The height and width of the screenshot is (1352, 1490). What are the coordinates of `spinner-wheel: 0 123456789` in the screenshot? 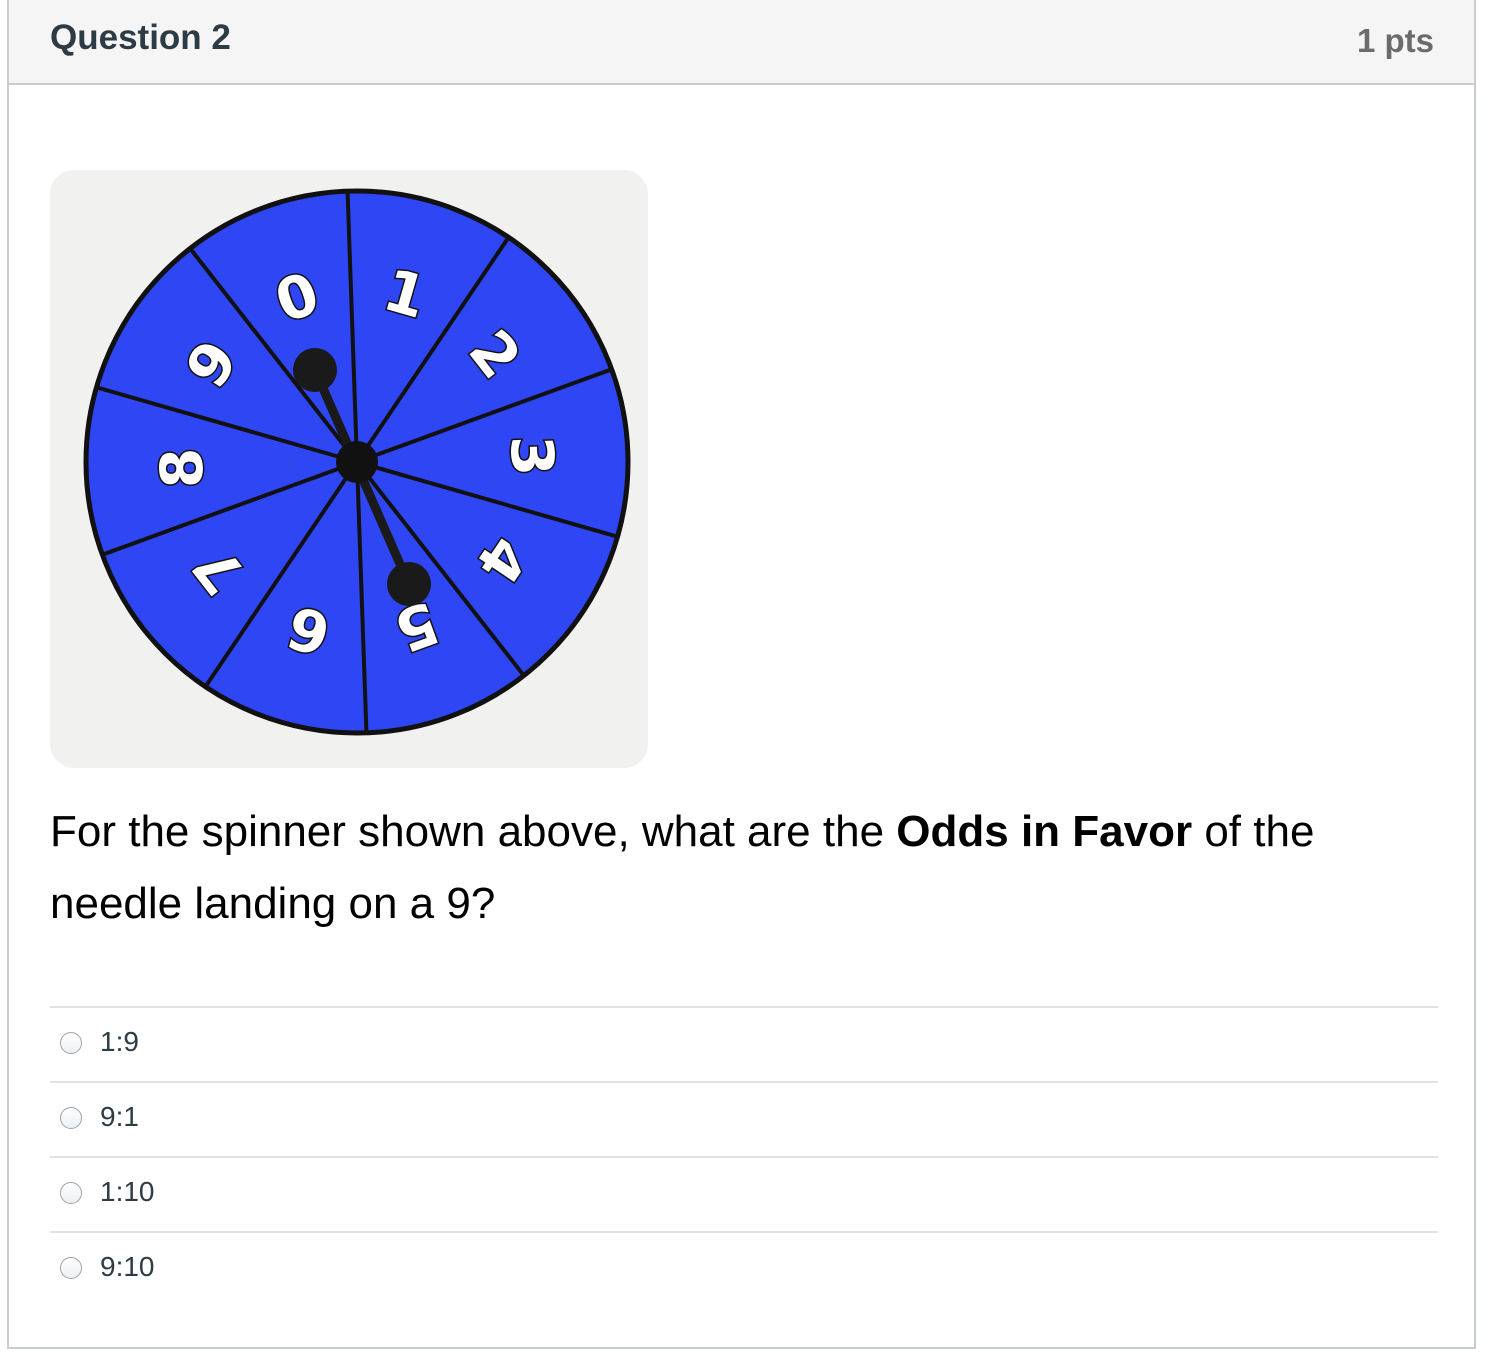 It's located at (357, 462).